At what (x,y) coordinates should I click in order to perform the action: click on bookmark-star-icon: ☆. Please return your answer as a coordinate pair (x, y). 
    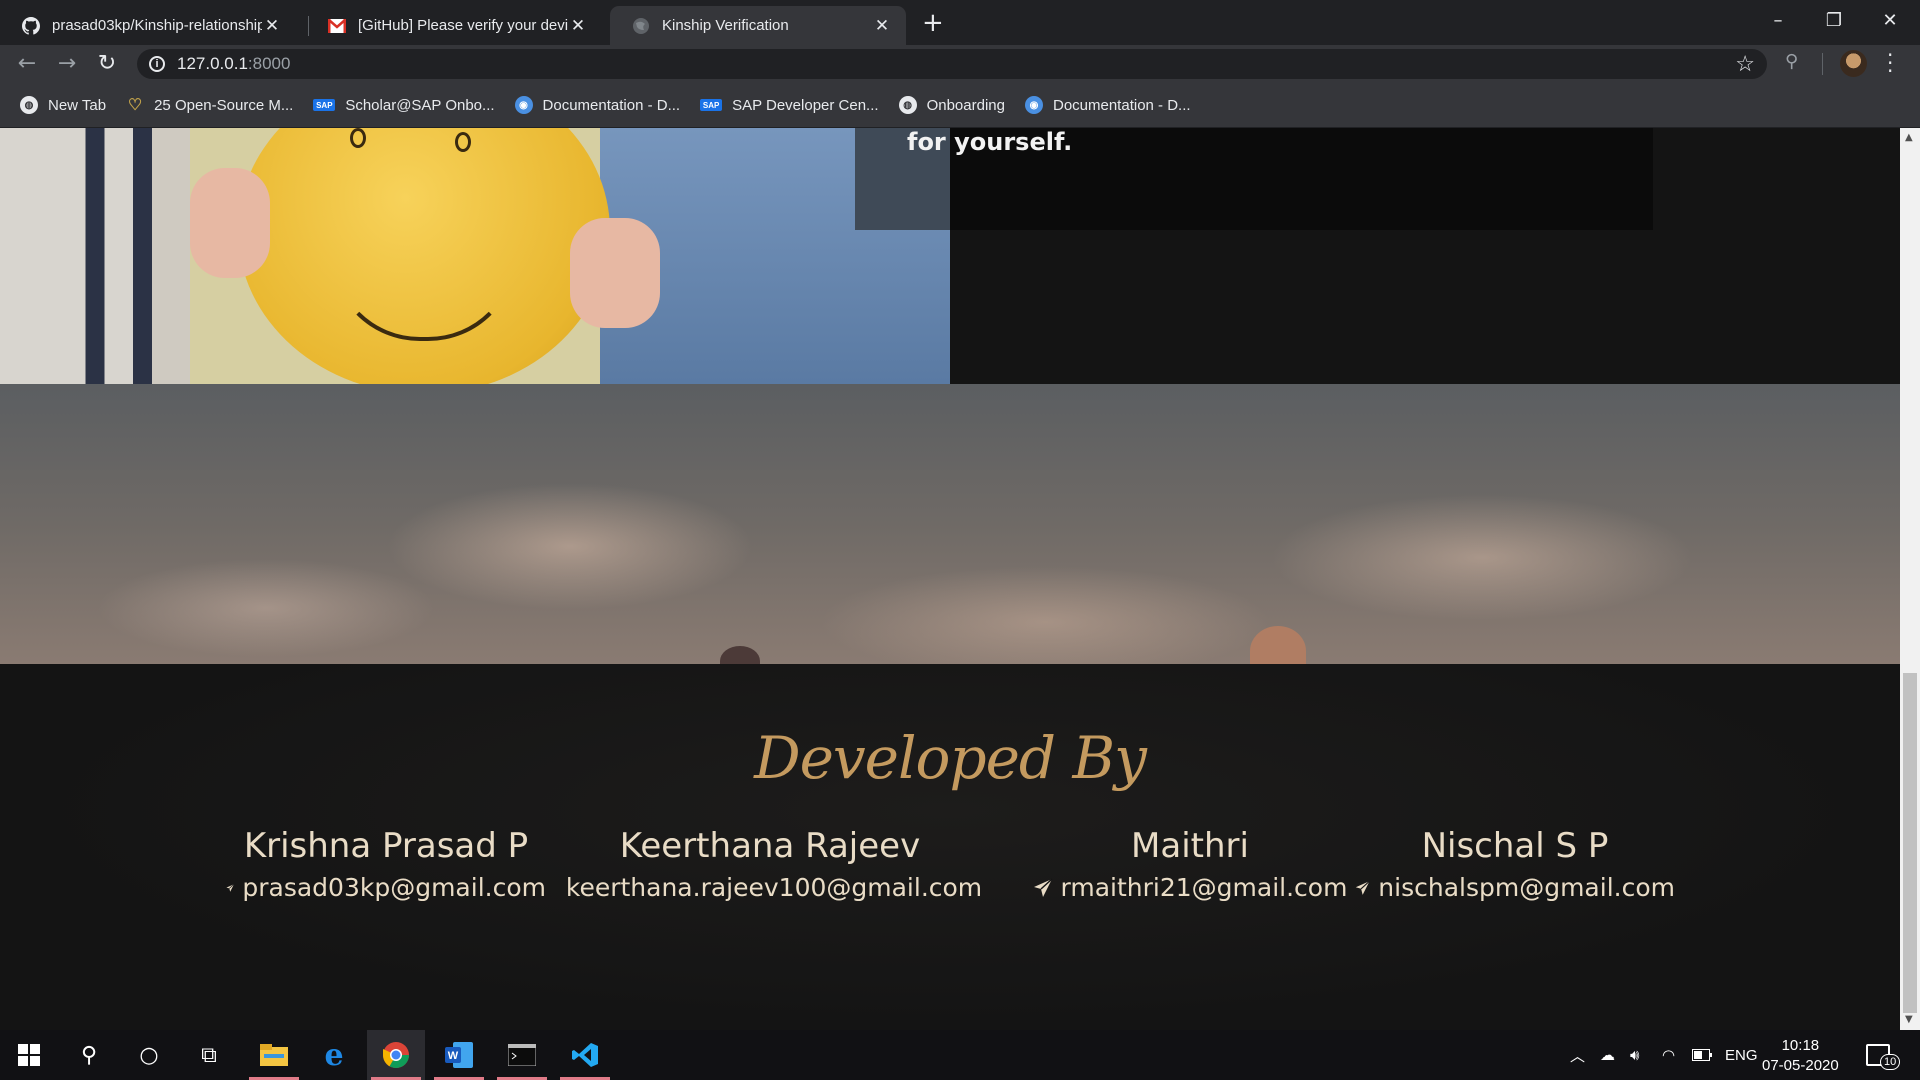
    Looking at the image, I should click on (1745, 64).